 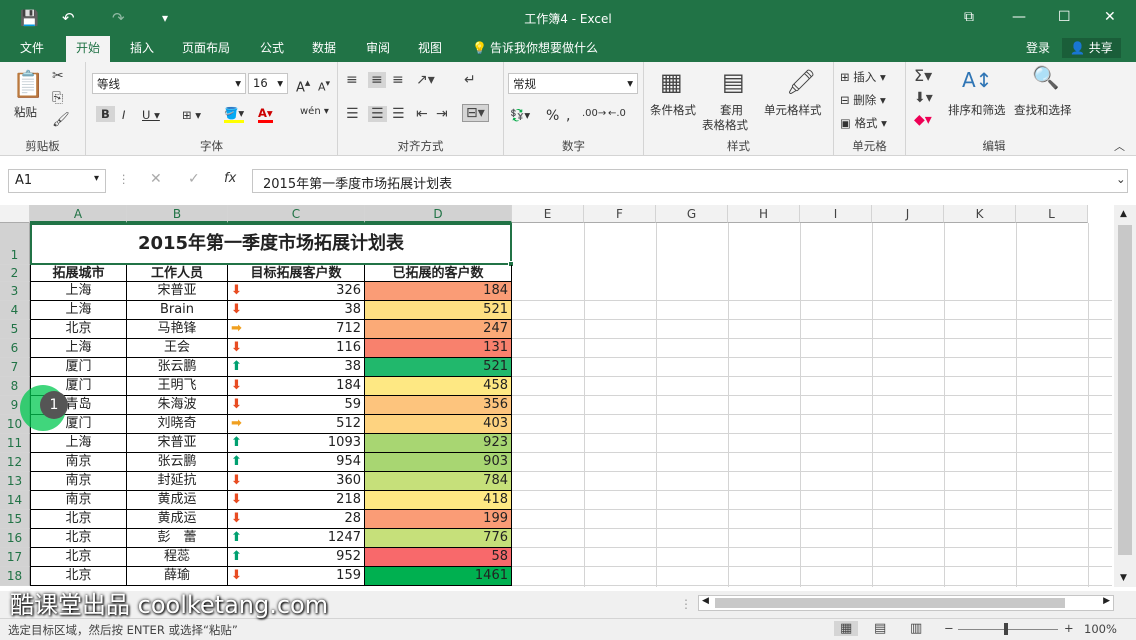 I want to click on data-cell: 184, so click(x=438, y=291).